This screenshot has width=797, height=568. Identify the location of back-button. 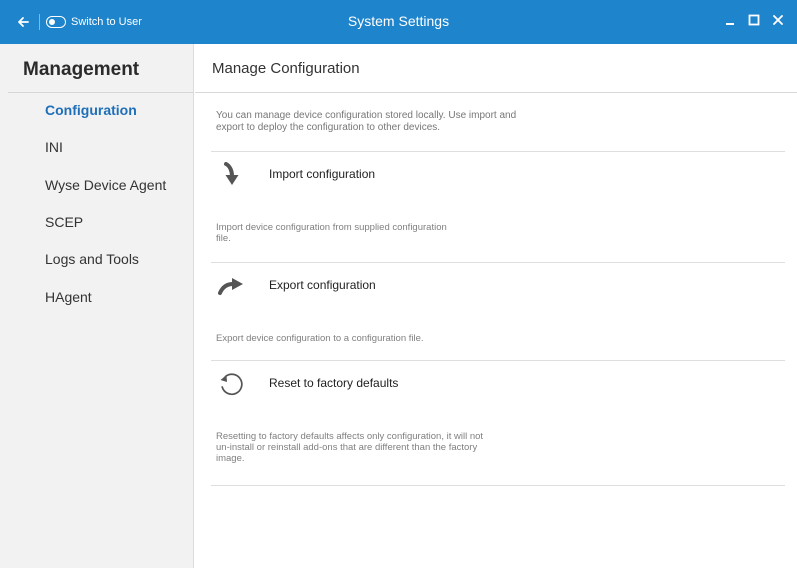
(23, 22).